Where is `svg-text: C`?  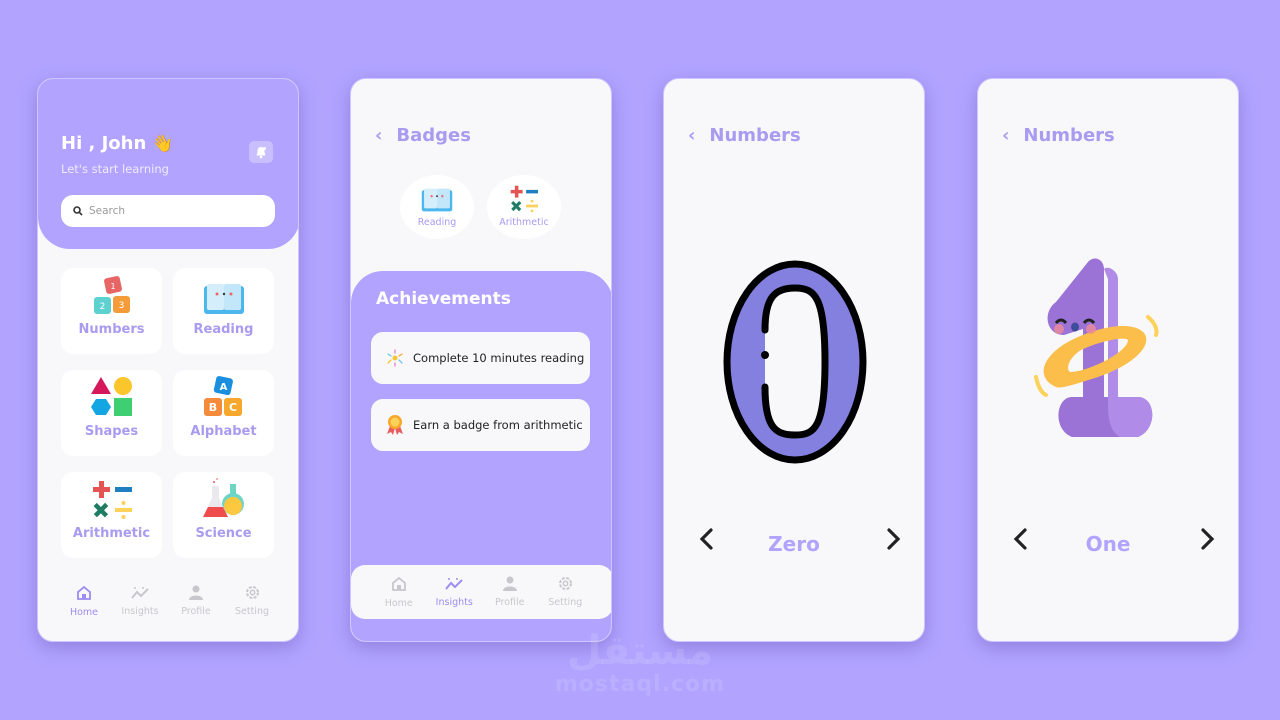 svg-text: C is located at coordinates (232, 407).